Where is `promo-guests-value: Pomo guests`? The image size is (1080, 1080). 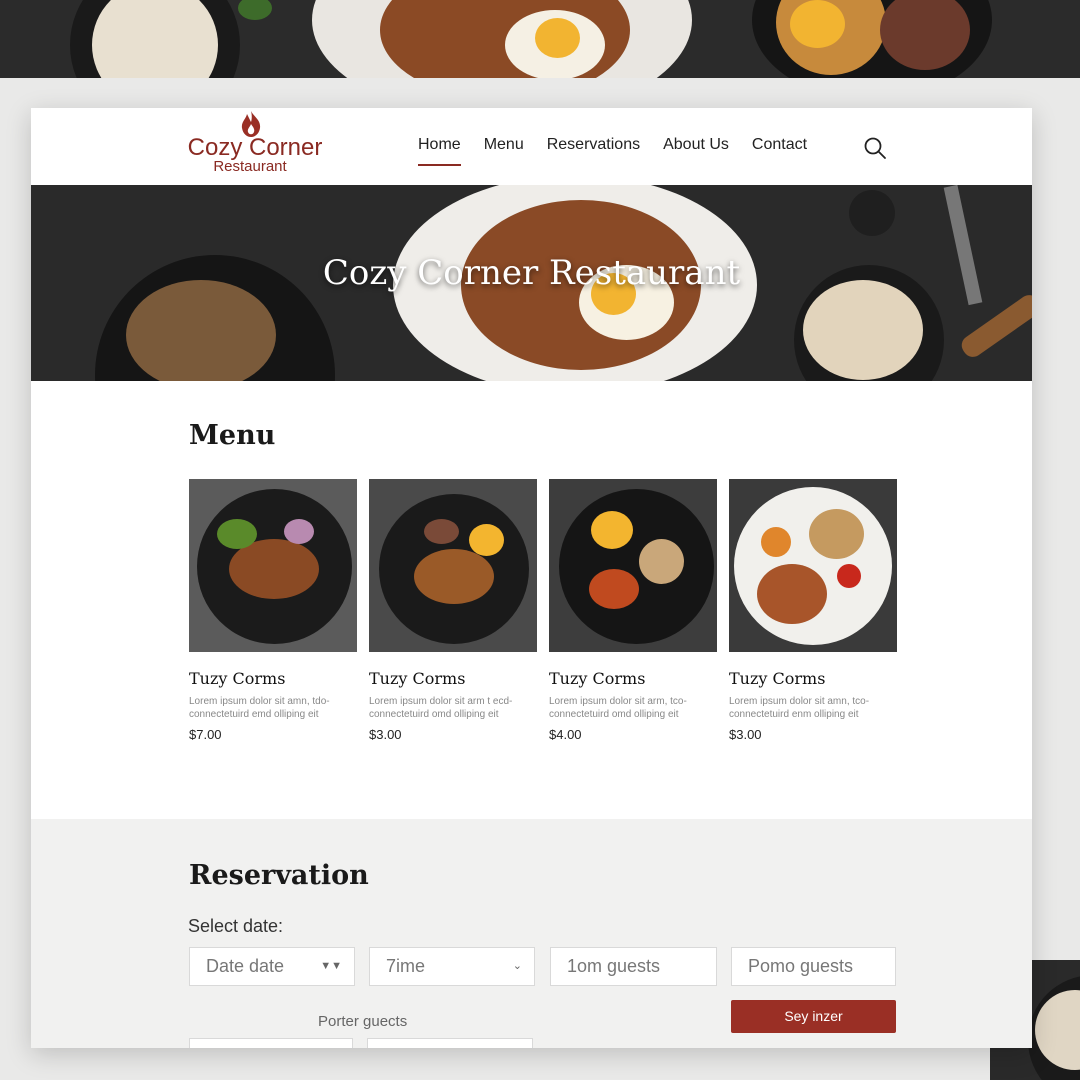 promo-guests-value: Pomo guests is located at coordinates (801, 966).